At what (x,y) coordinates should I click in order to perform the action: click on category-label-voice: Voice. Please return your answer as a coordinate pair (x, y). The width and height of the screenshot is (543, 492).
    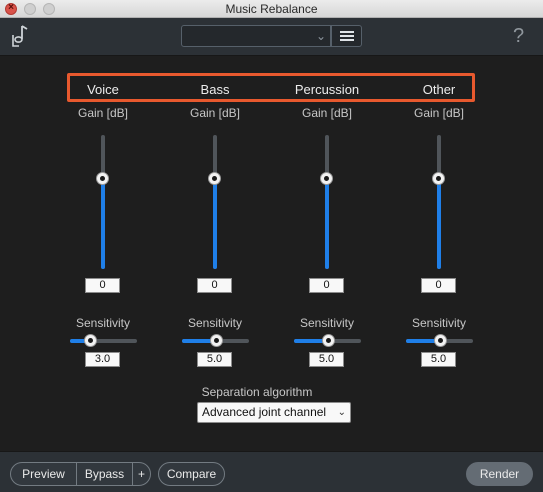
    Looking at the image, I should click on (103, 89).